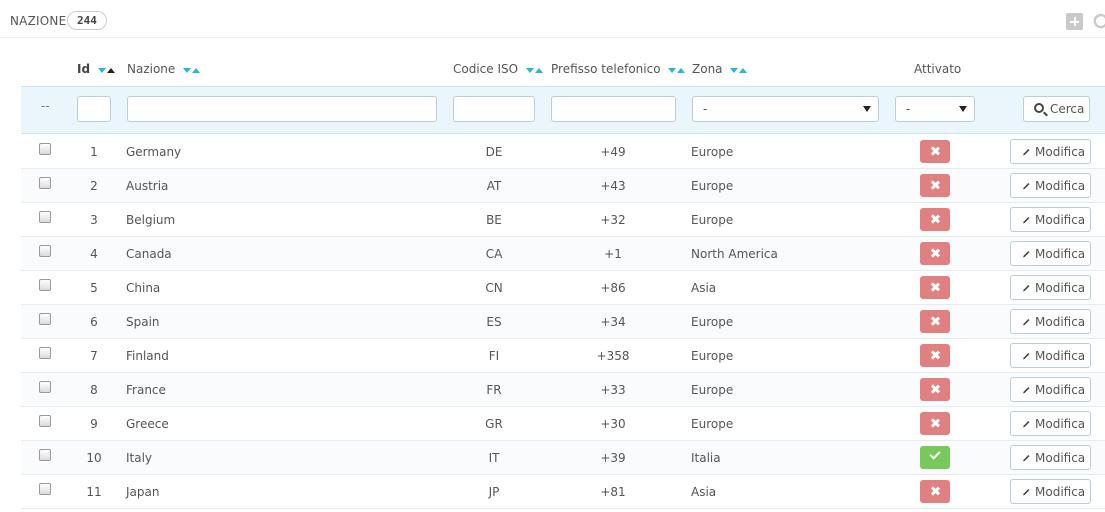  What do you see at coordinates (1098, 21) in the screenshot?
I see `refresh-list-icon` at bounding box center [1098, 21].